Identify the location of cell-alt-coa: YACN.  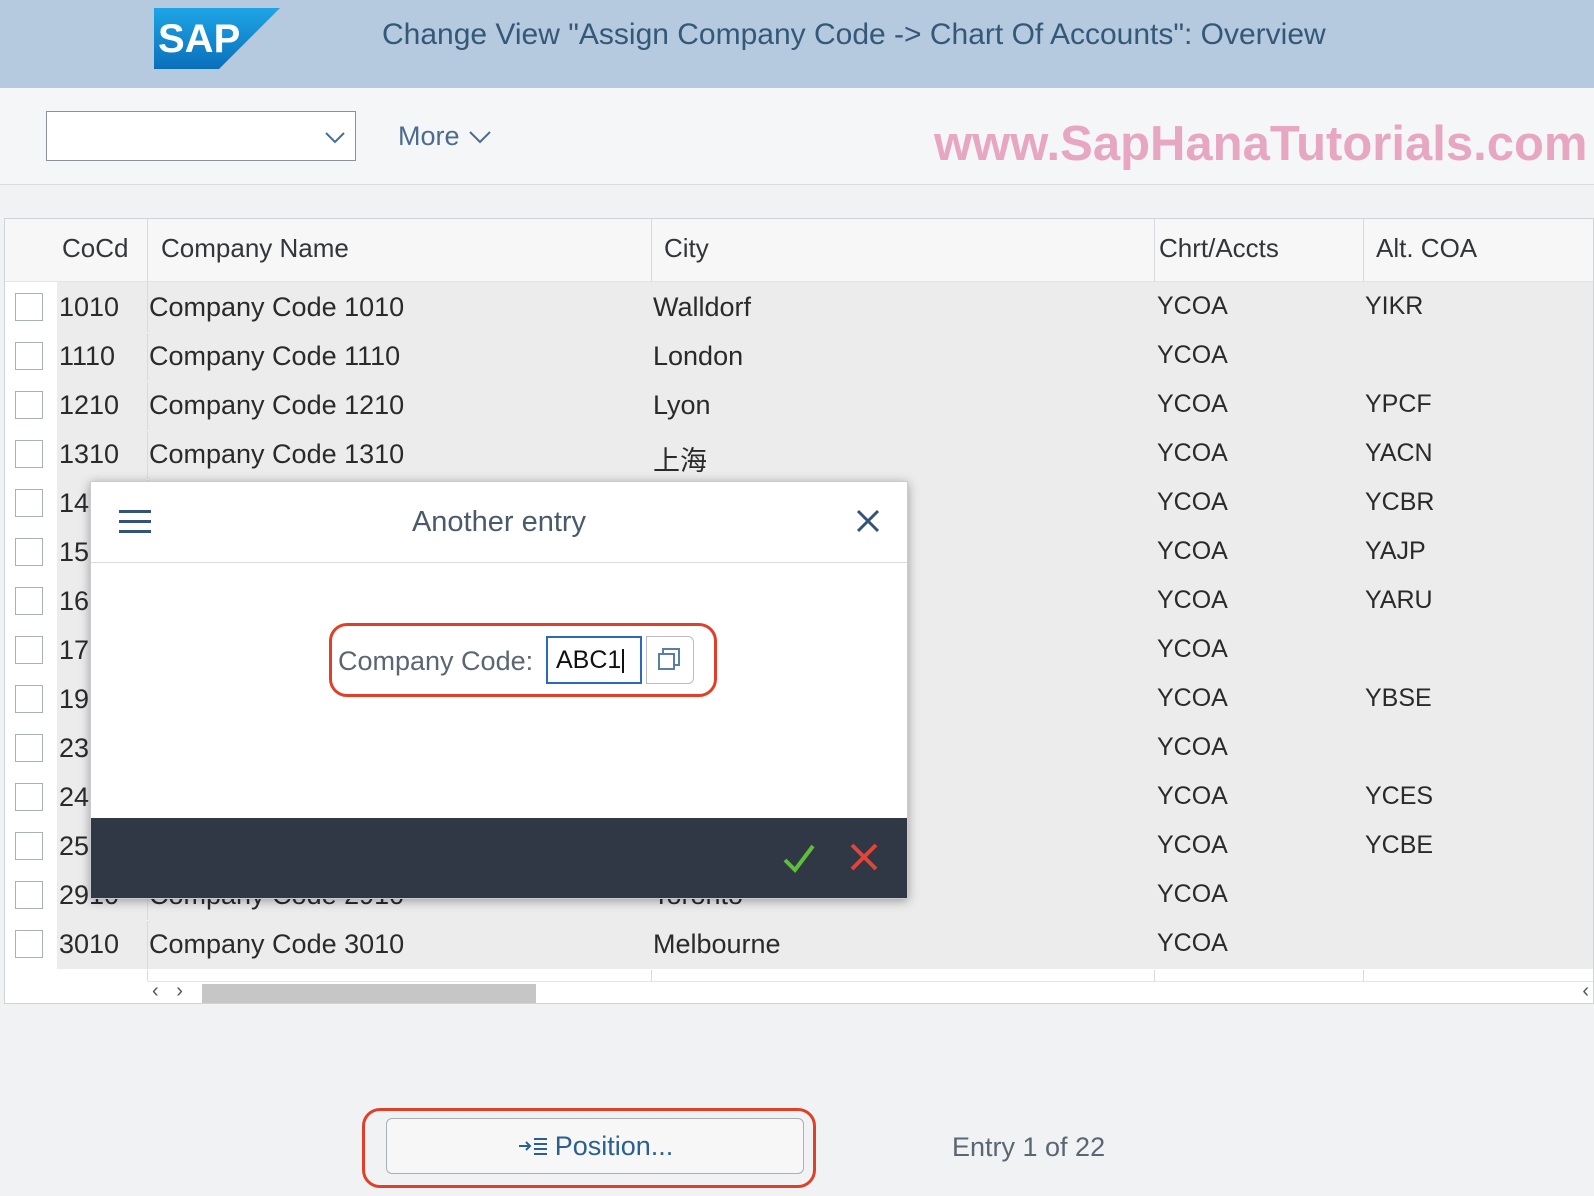
(1399, 453).